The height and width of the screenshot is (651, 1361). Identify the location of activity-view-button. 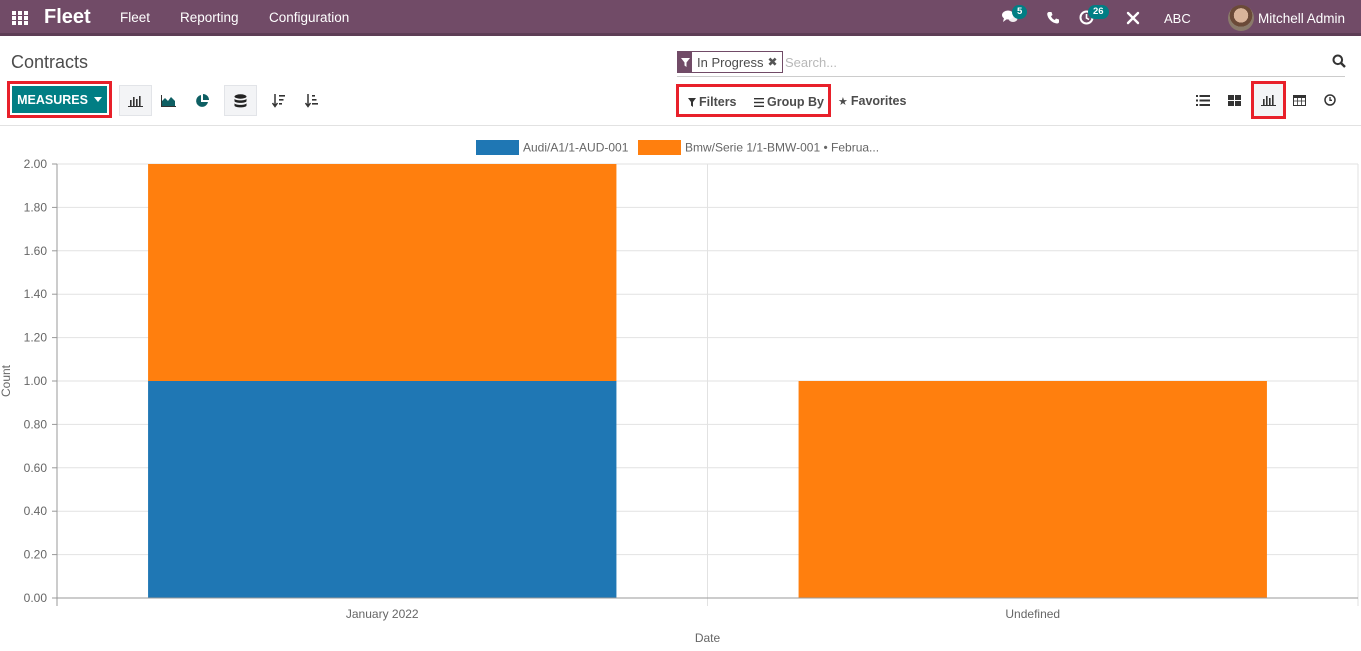
(1330, 100).